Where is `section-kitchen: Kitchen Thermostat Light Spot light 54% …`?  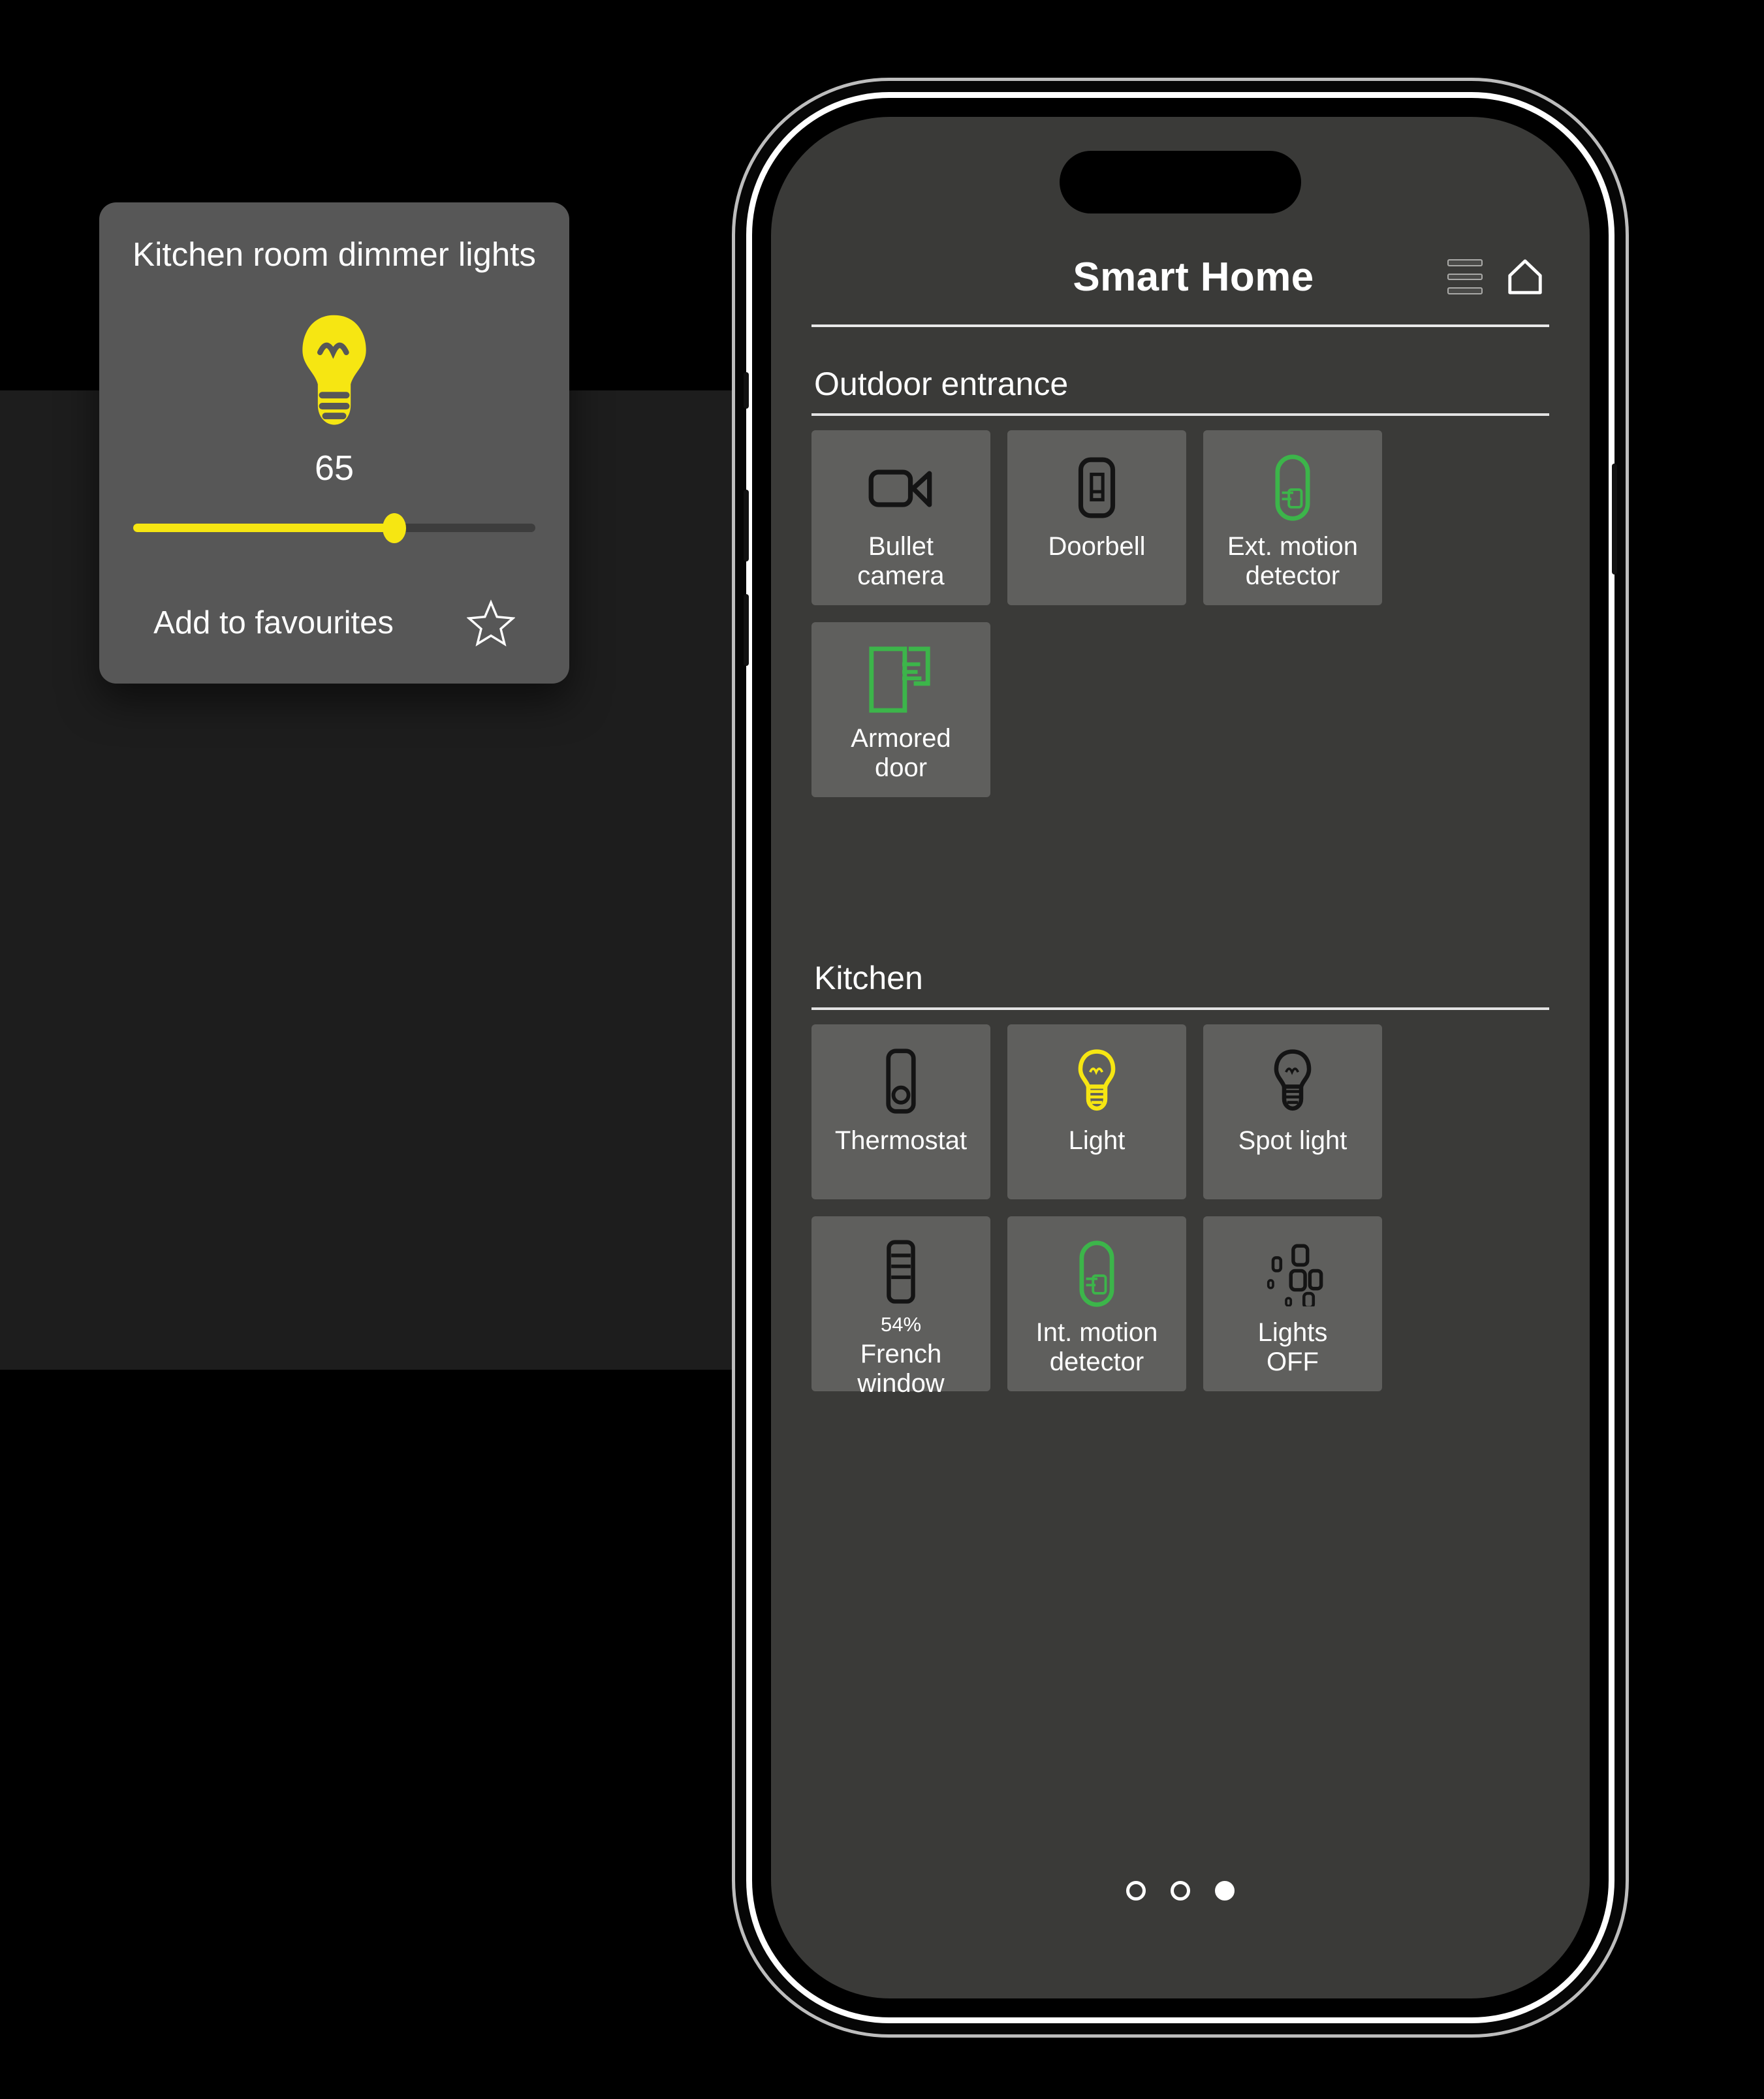
section-kitchen: Kitchen Thermostat Light Spot light 54% … is located at coordinates (1180, 1179).